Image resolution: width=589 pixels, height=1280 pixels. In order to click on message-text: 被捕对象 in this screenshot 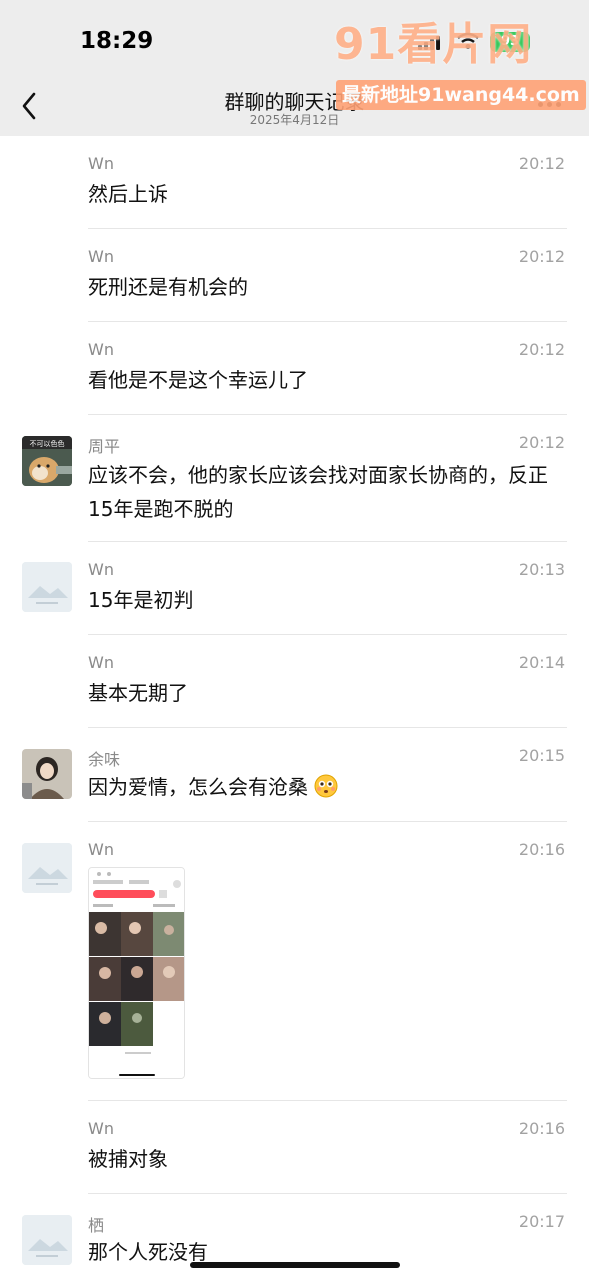, I will do `click(329, 1159)`.